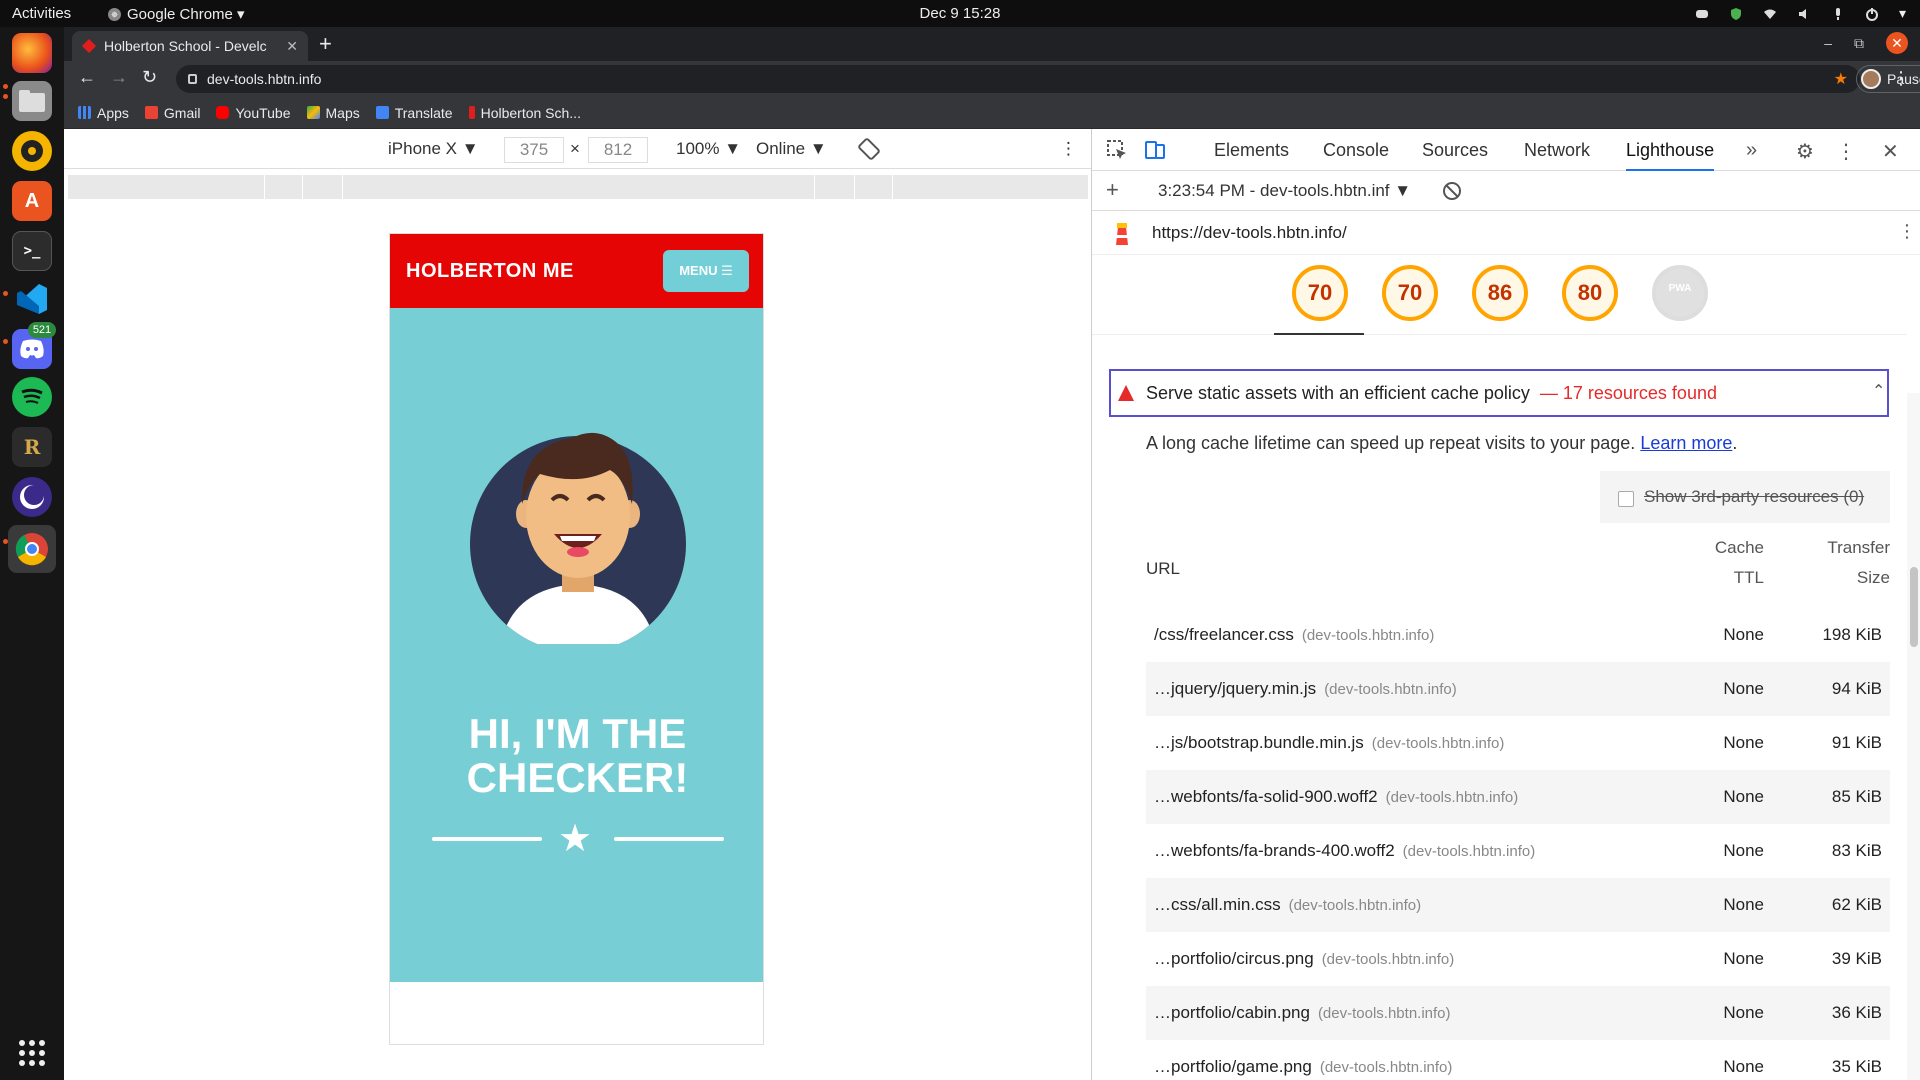  I want to click on reload-icon: ↻, so click(149, 77).